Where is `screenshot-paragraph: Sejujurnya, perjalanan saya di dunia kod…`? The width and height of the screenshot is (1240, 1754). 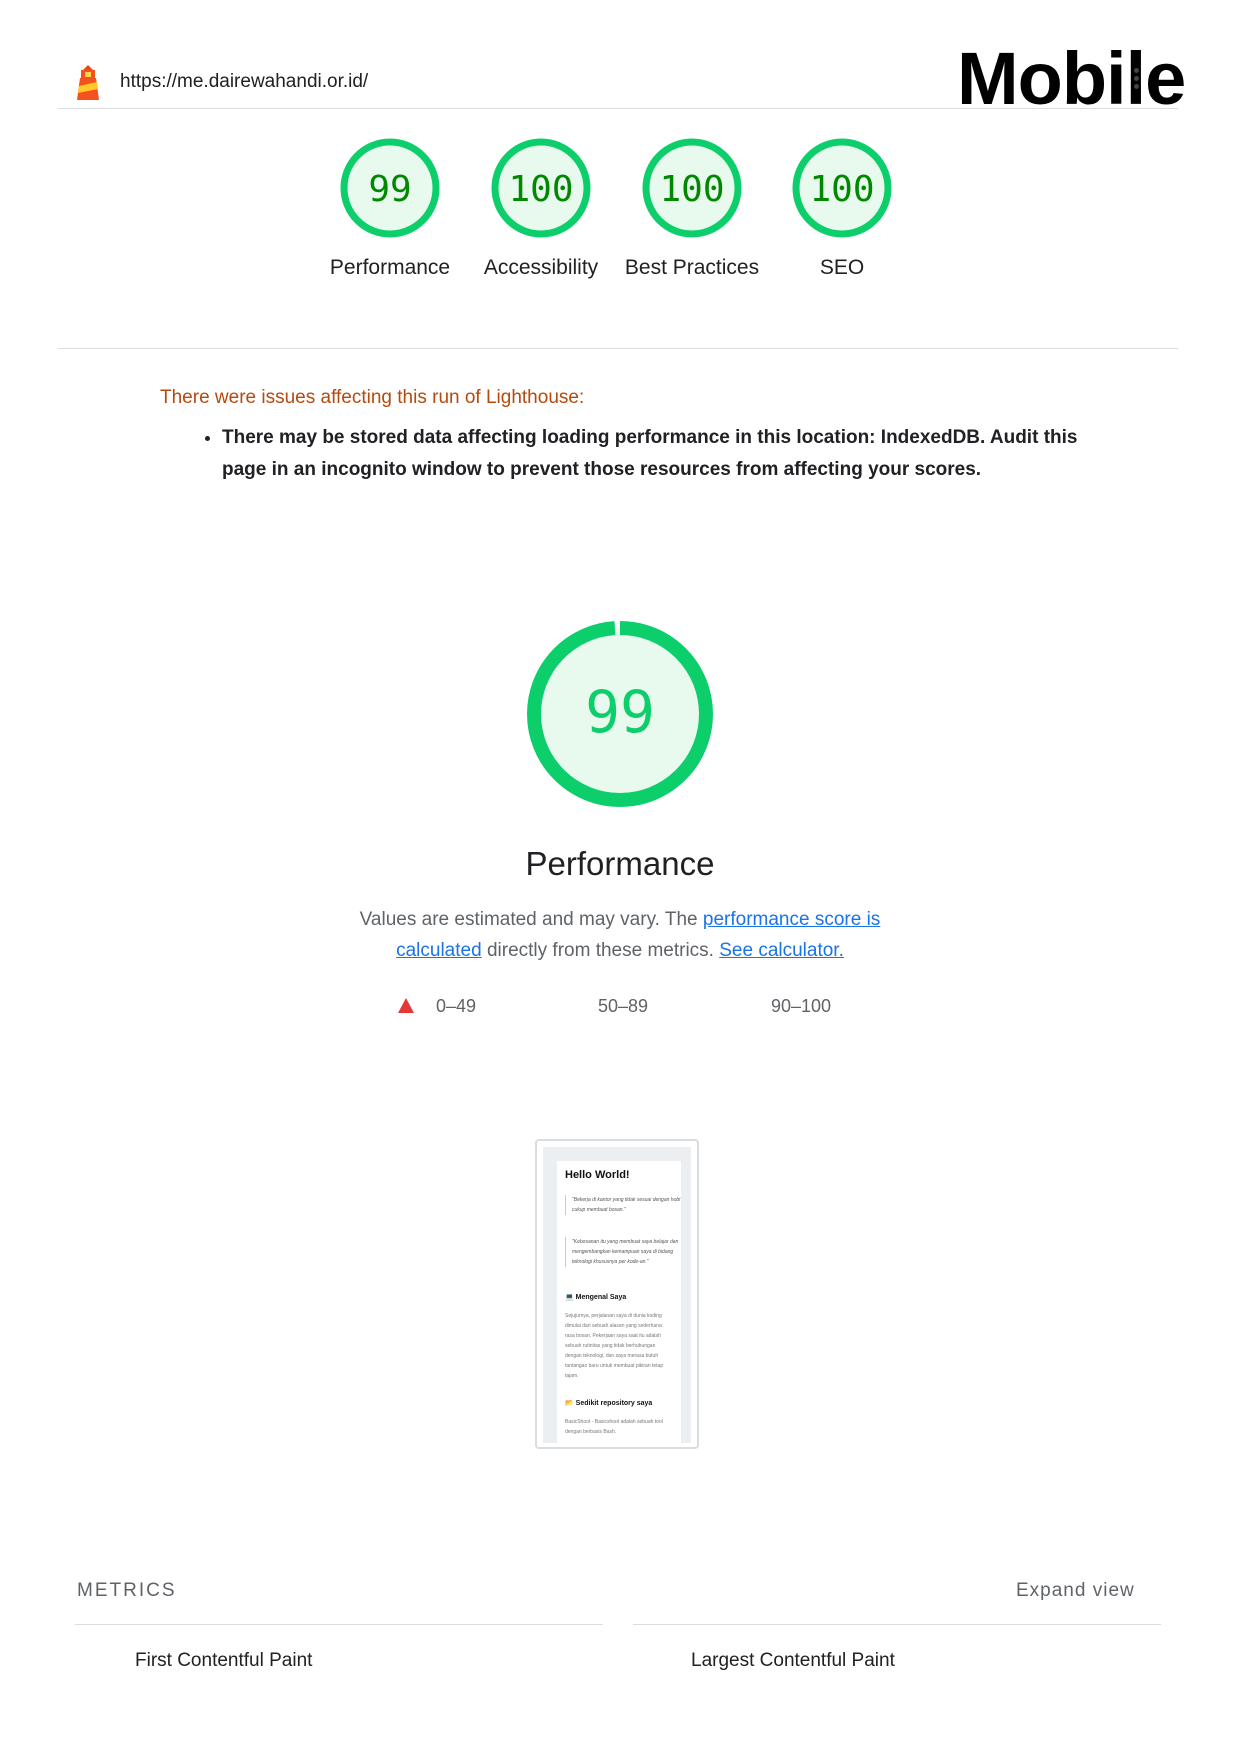 screenshot-paragraph: Sejujurnya, perjalanan saya di dunia kod… is located at coordinates (614, 1346).